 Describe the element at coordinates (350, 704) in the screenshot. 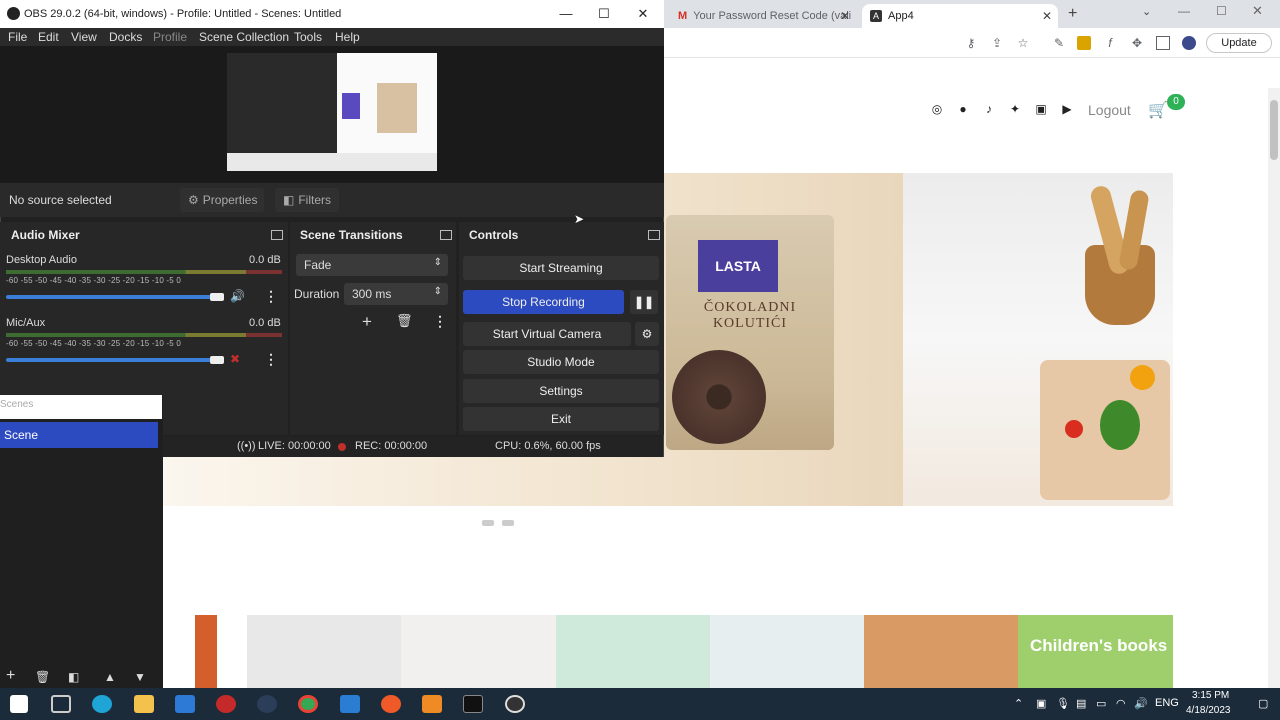

I see `vscode-icon` at that location.